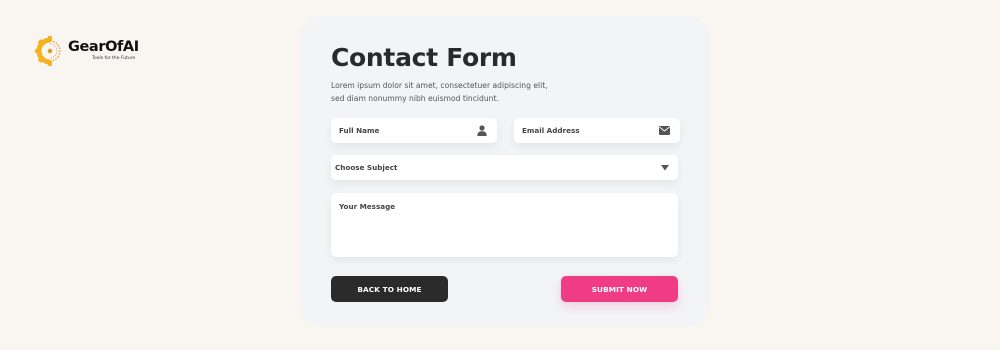 This screenshot has height=350, width=1000. Describe the element at coordinates (103, 47) in the screenshot. I see `brand-name: GearOfAI` at that location.